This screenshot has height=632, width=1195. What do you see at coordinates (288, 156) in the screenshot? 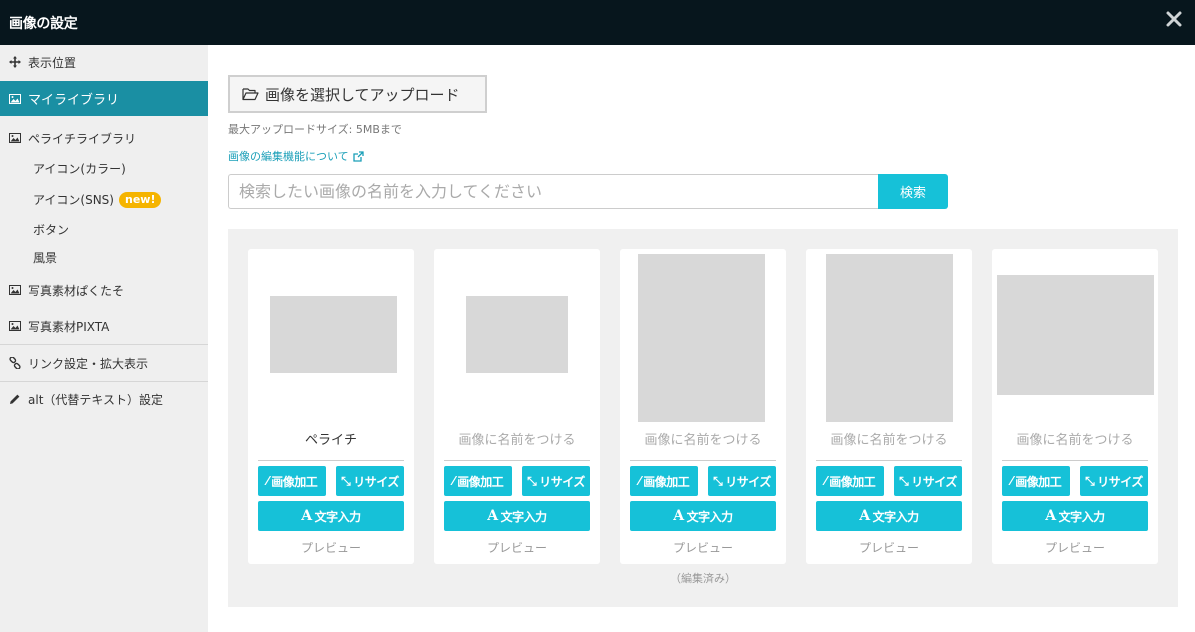
I see `edit-link-label: 画像の編集機能について` at bounding box center [288, 156].